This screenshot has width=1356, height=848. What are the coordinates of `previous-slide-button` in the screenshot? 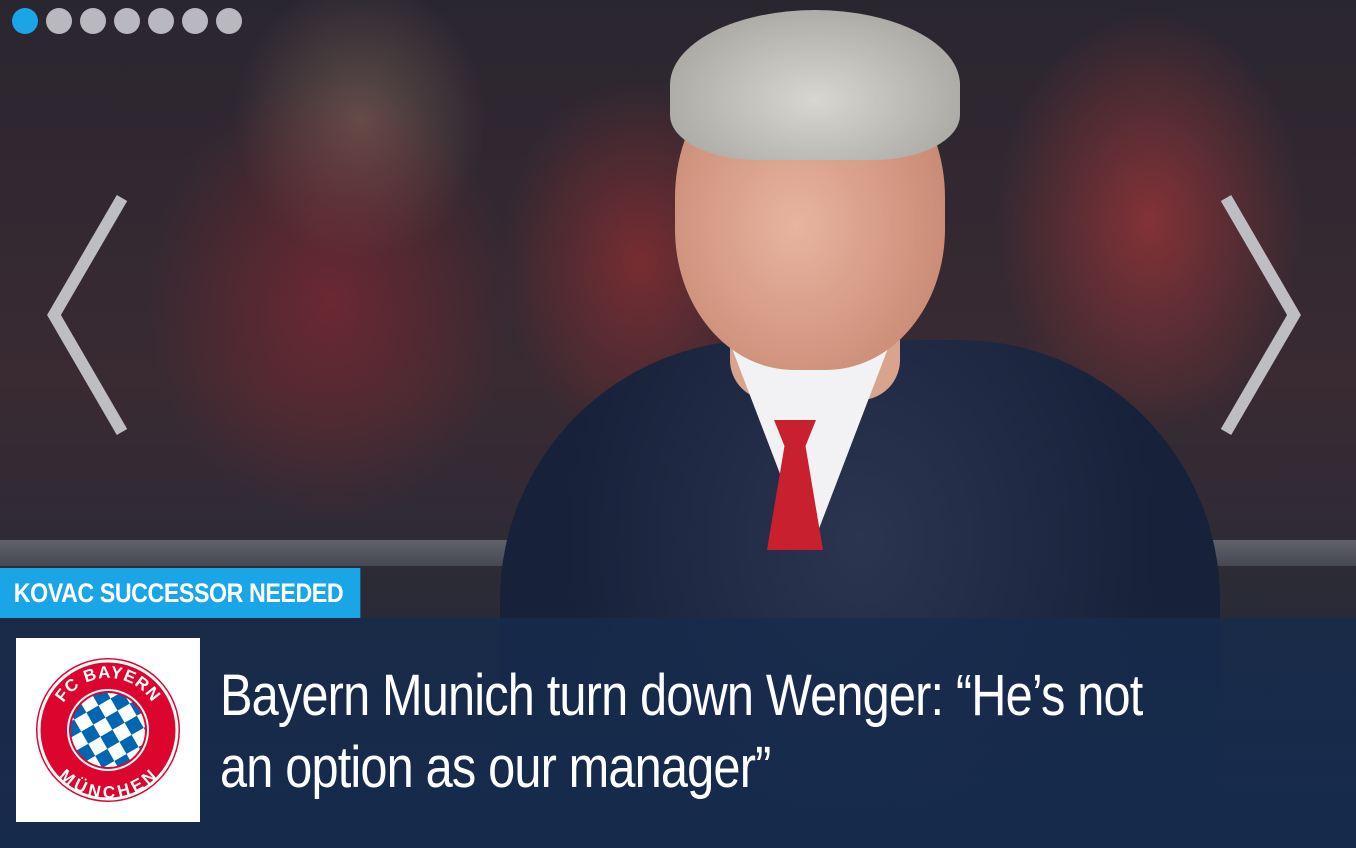 It's located at (85, 315).